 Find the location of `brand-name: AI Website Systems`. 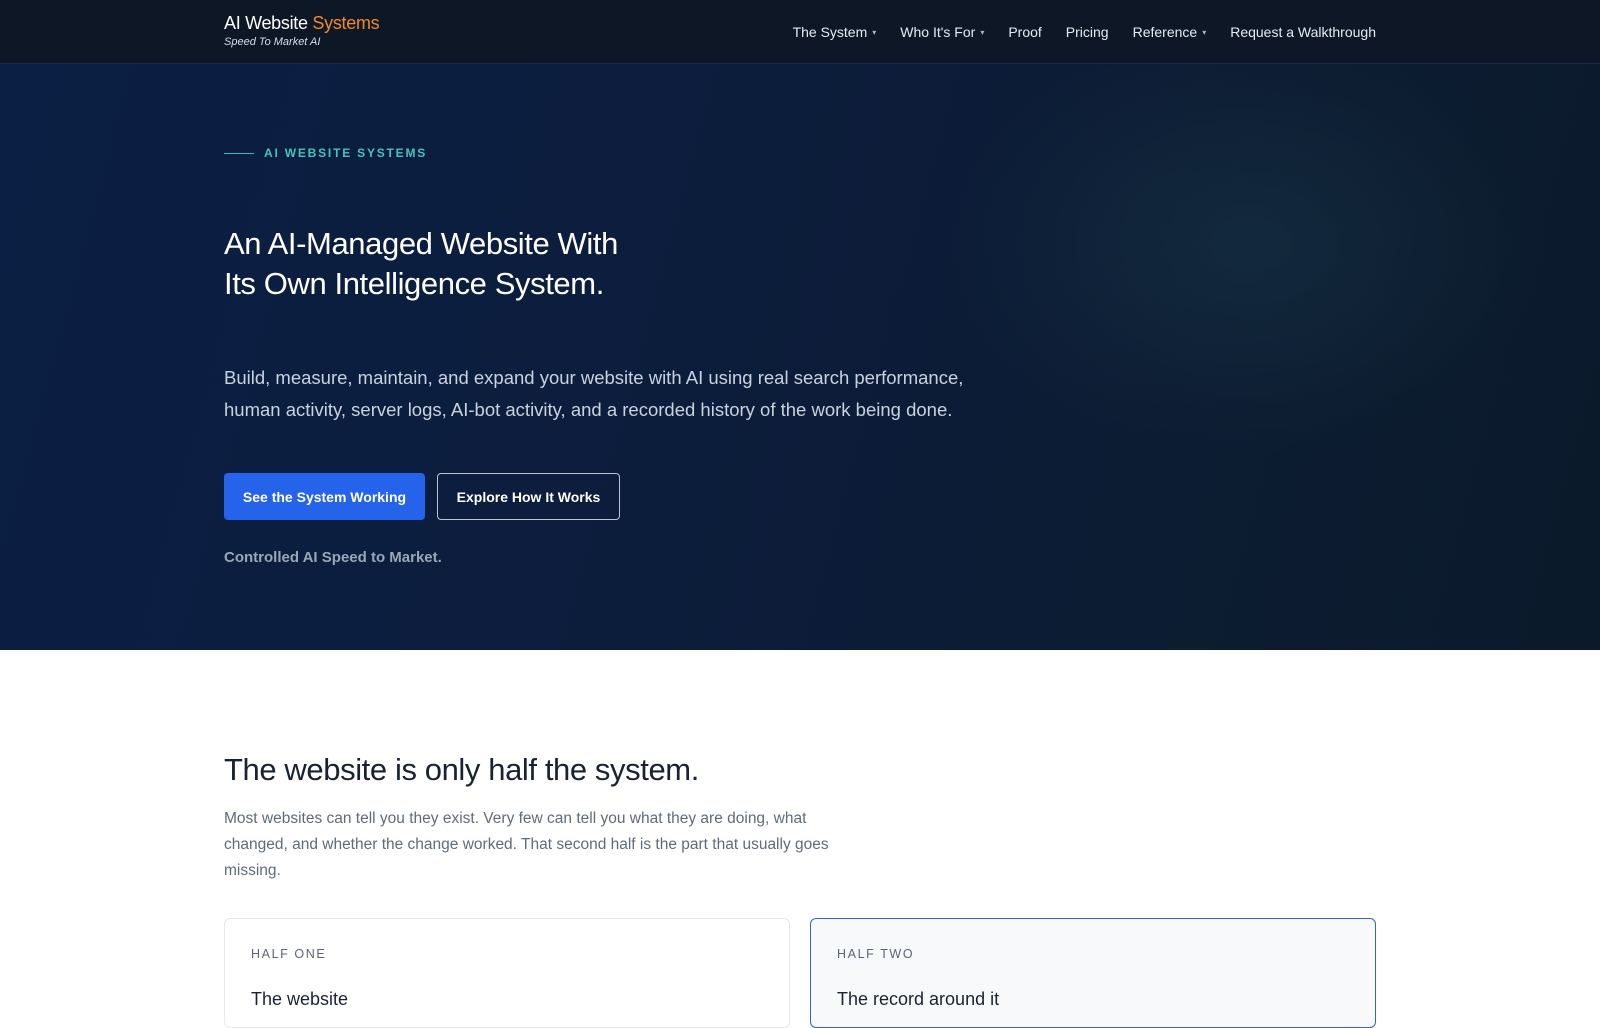

brand-name: AI Website Systems is located at coordinates (302, 23).